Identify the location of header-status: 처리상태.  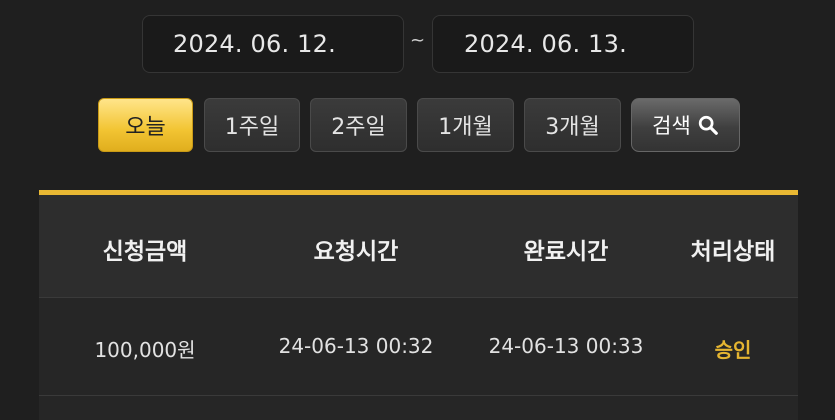
(733, 252).